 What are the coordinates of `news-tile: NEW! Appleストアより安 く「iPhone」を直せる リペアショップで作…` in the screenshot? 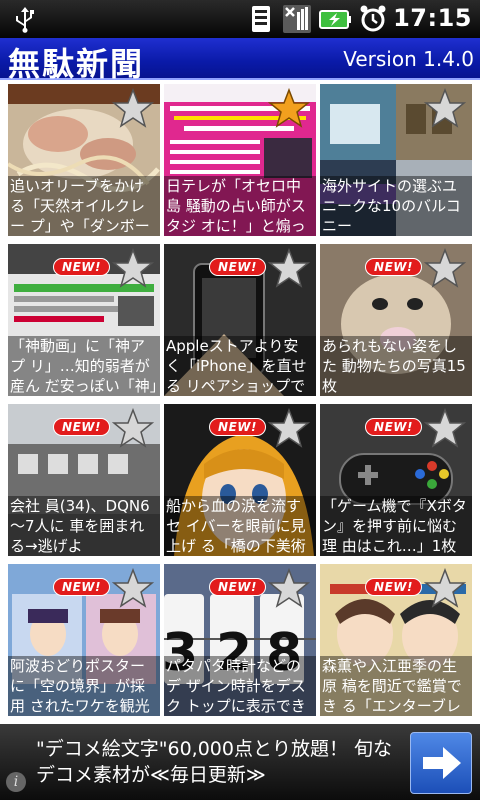 It's located at (240, 320).